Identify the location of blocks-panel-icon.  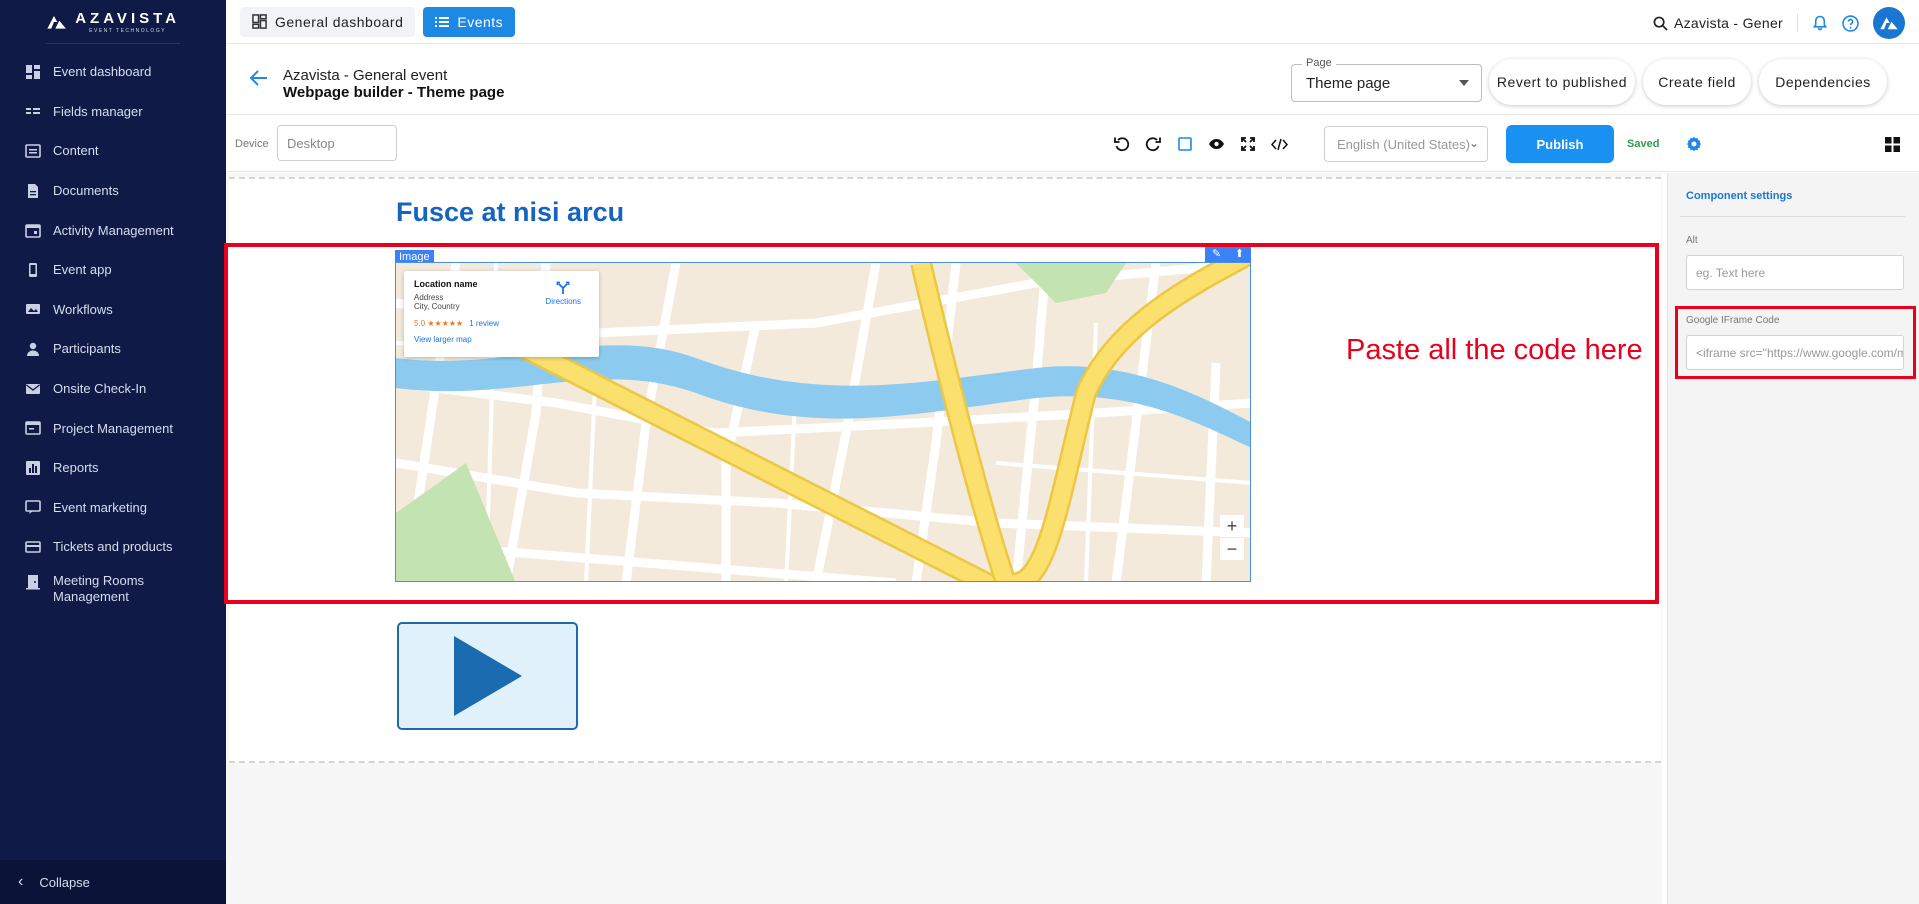
(1892, 144).